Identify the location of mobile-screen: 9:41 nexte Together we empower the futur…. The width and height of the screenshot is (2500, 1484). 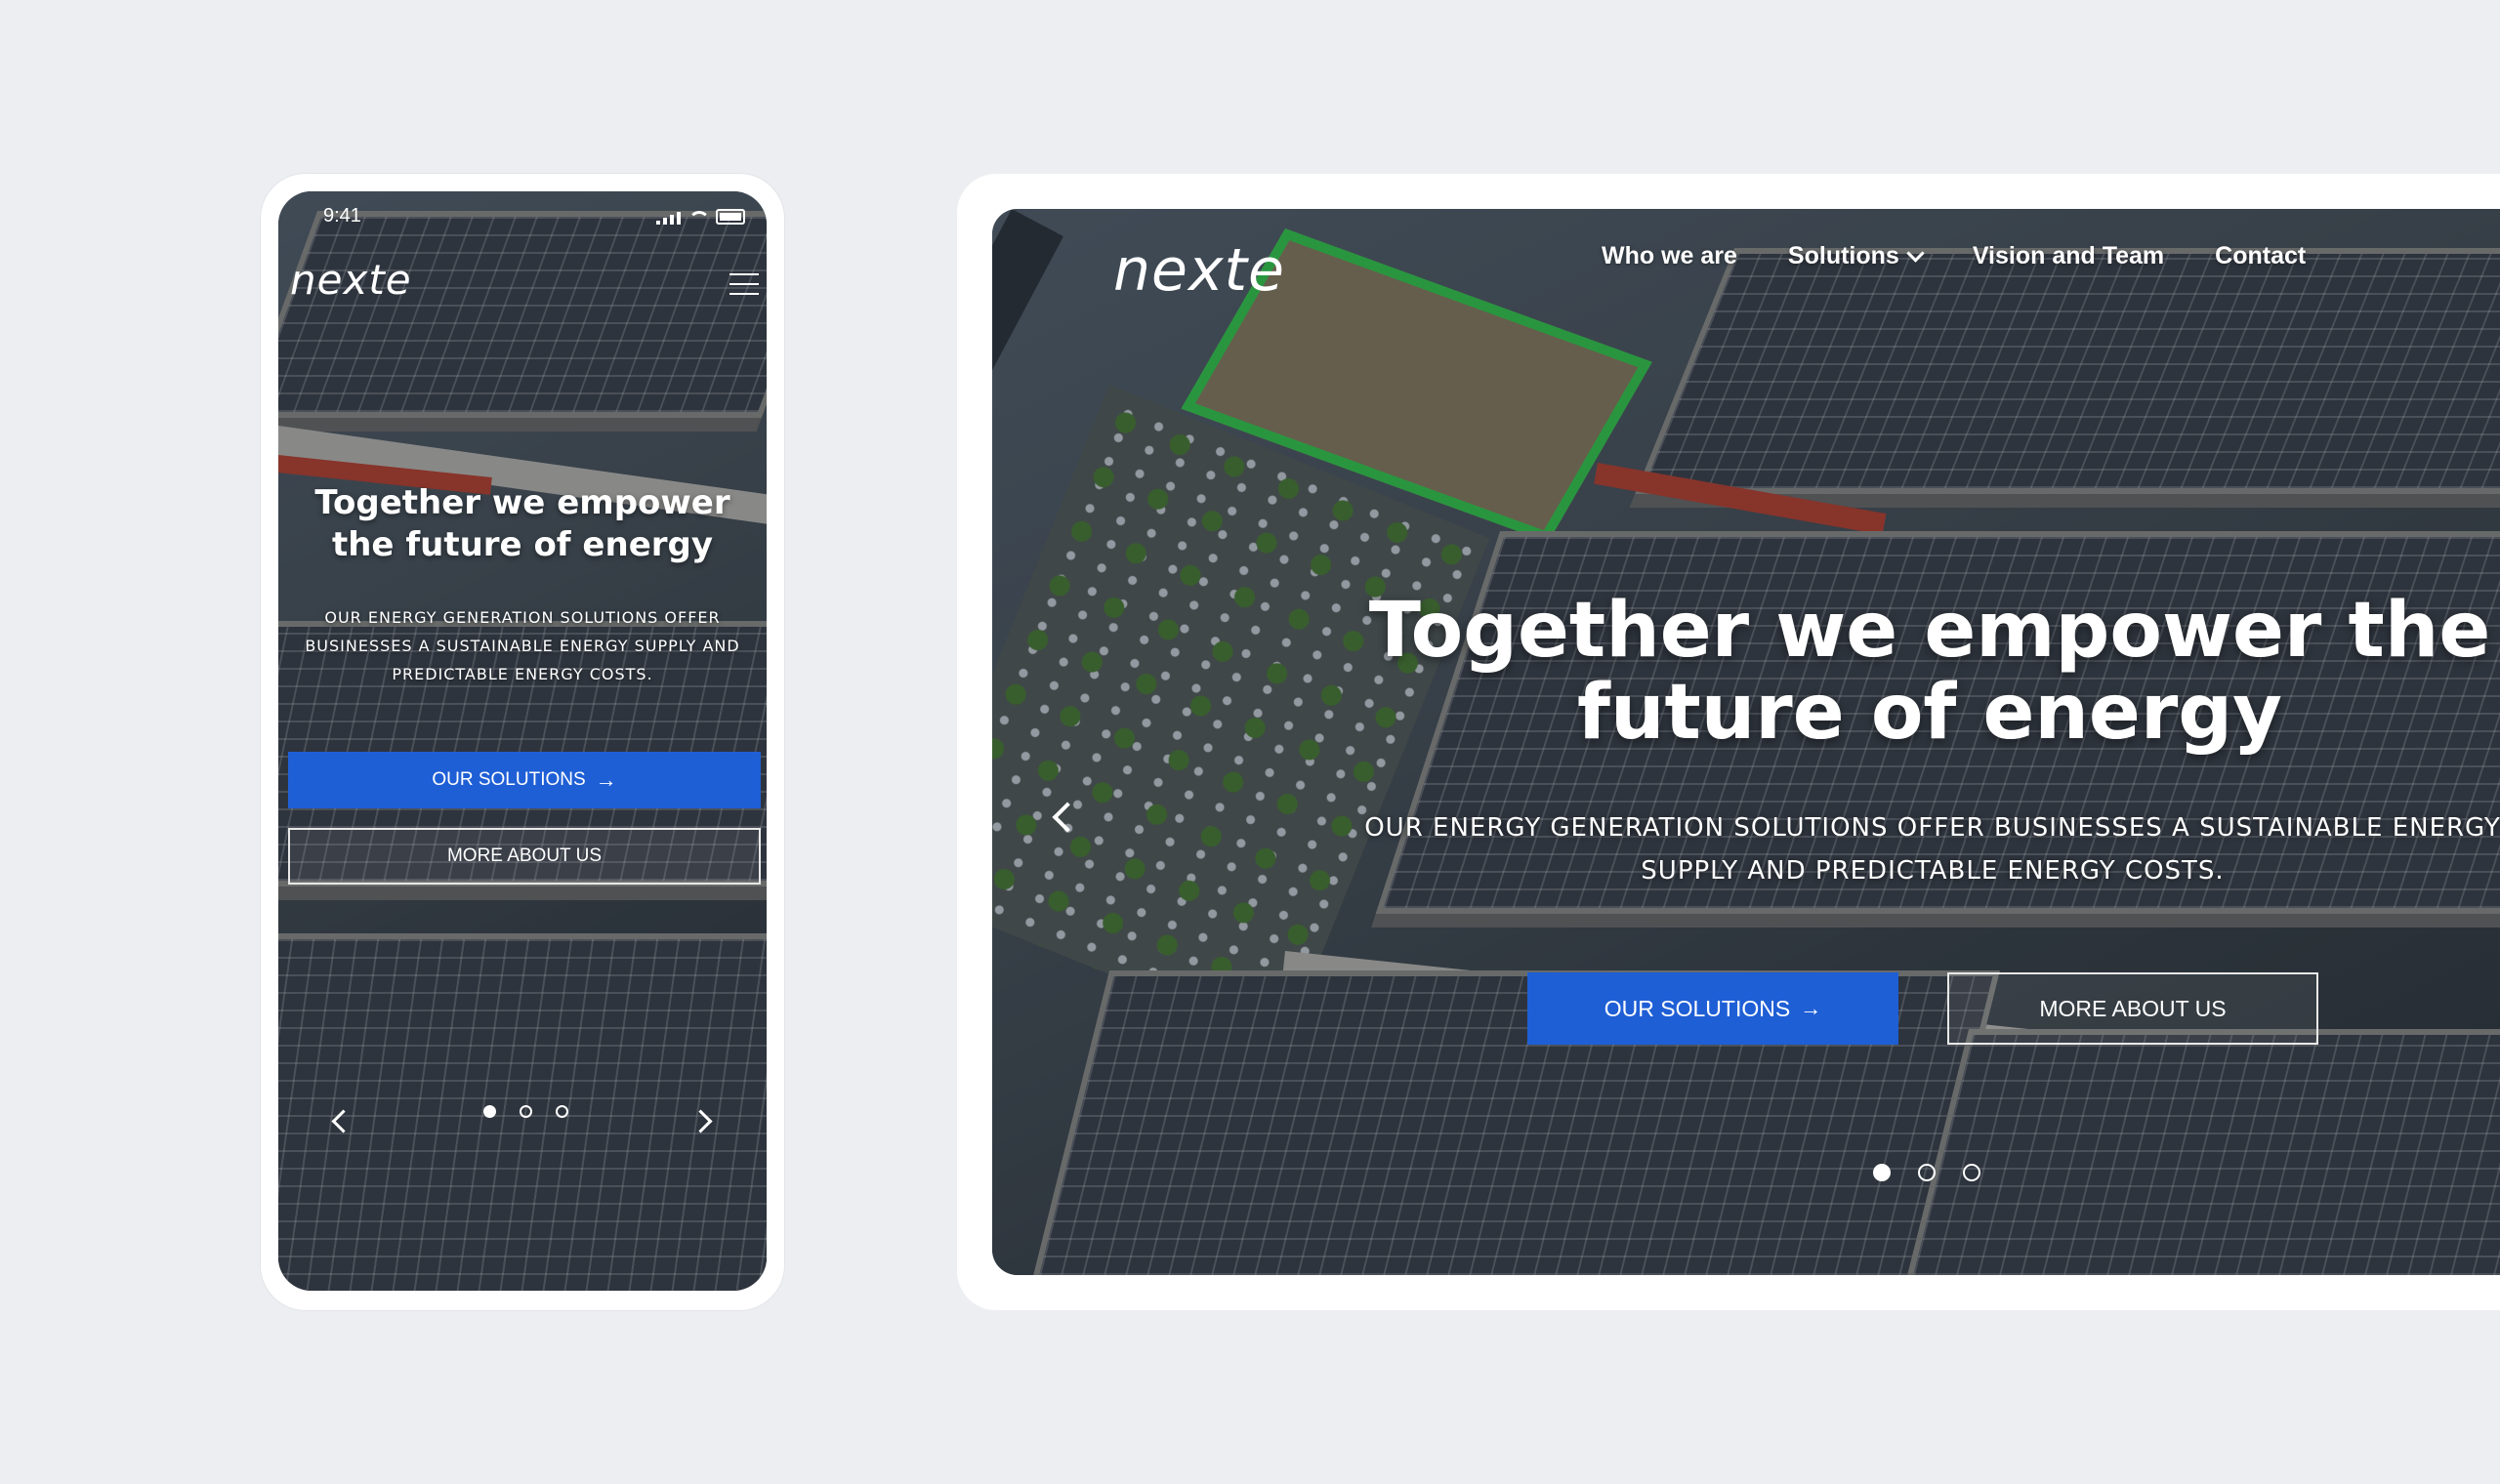
(522, 741).